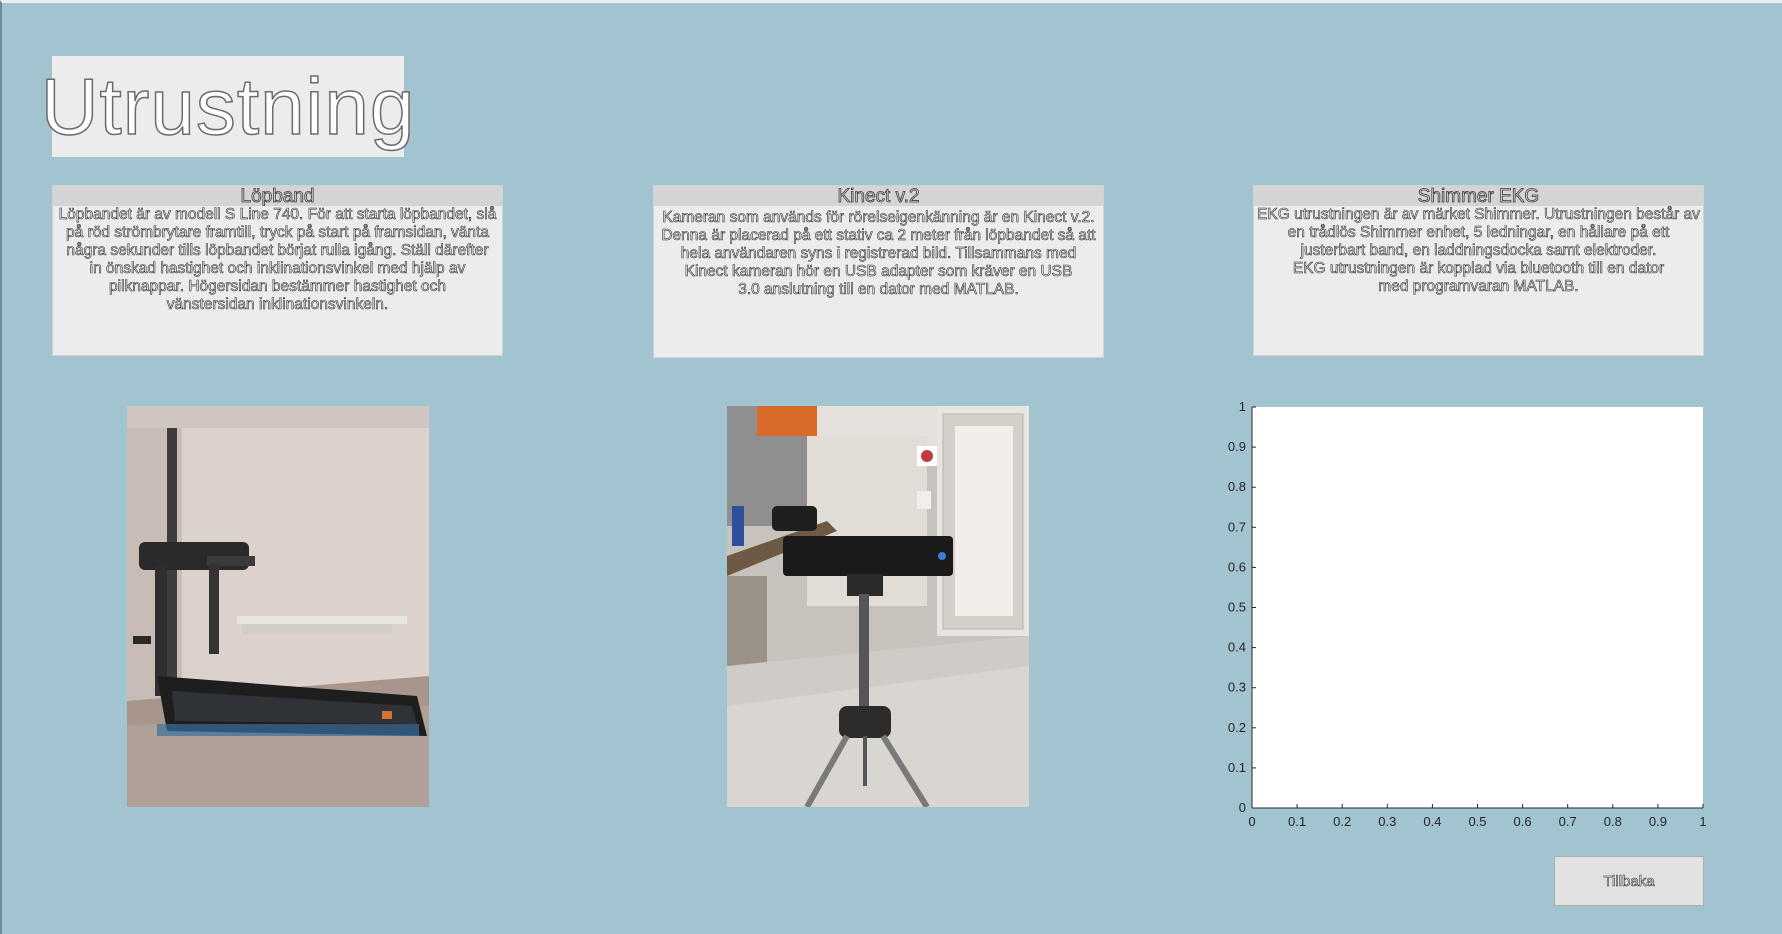 The width and height of the screenshot is (1782, 934). What do you see at coordinates (878, 290) in the screenshot?
I see `kinect-line: 3.0 anslutning till en dator med MATLAB.` at bounding box center [878, 290].